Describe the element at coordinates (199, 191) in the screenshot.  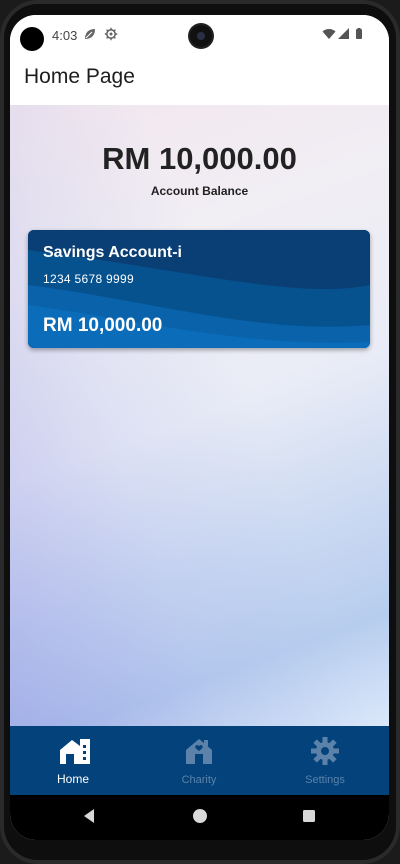
I see `balance-label: Account Balance` at that location.